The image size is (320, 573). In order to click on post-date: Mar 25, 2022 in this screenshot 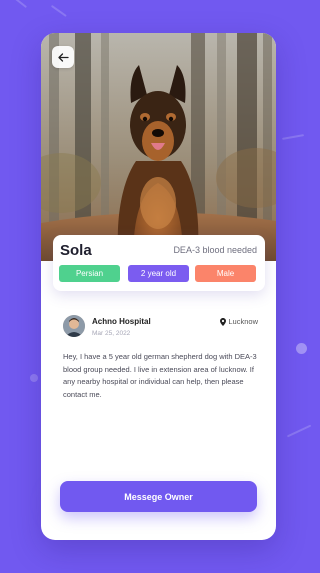, I will do `click(111, 333)`.